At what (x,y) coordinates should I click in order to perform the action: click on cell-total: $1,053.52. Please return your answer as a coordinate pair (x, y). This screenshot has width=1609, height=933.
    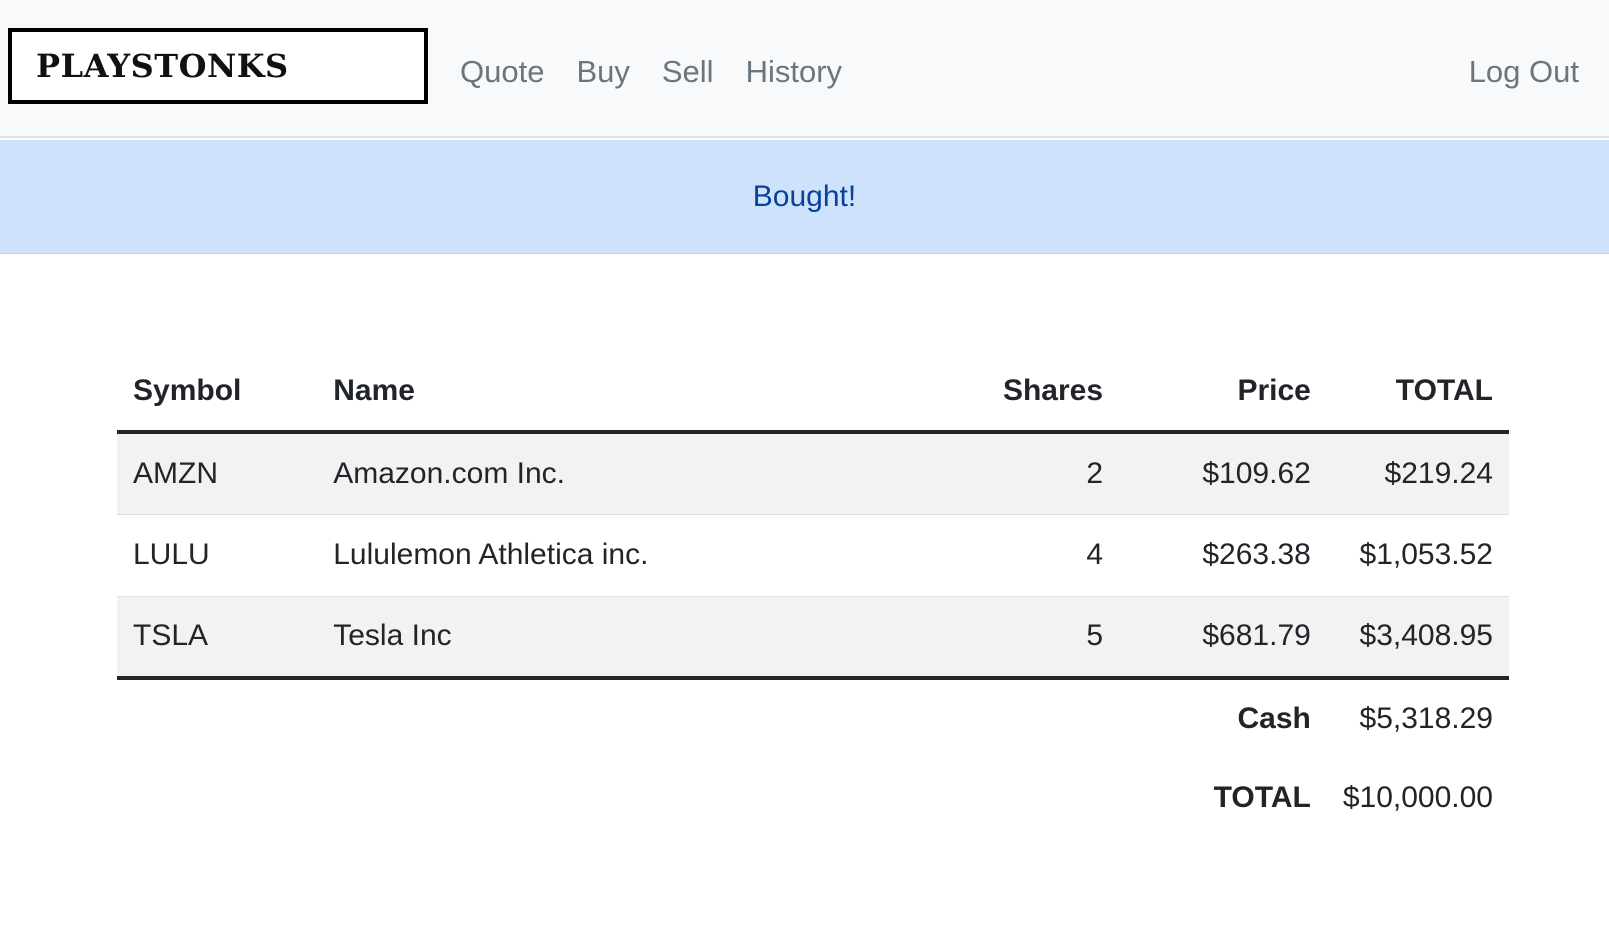
    Looking at the image, I should click on (1417, 555).